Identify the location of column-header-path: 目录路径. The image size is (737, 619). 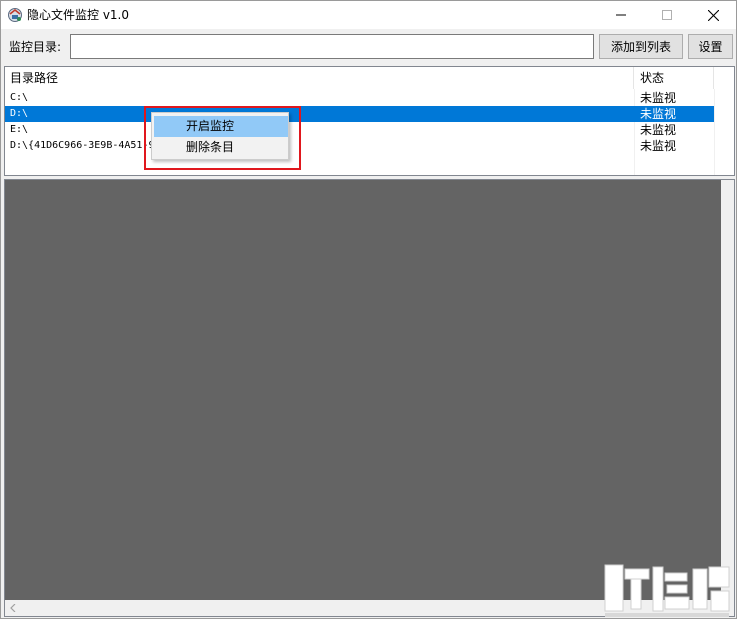
(319, 78).